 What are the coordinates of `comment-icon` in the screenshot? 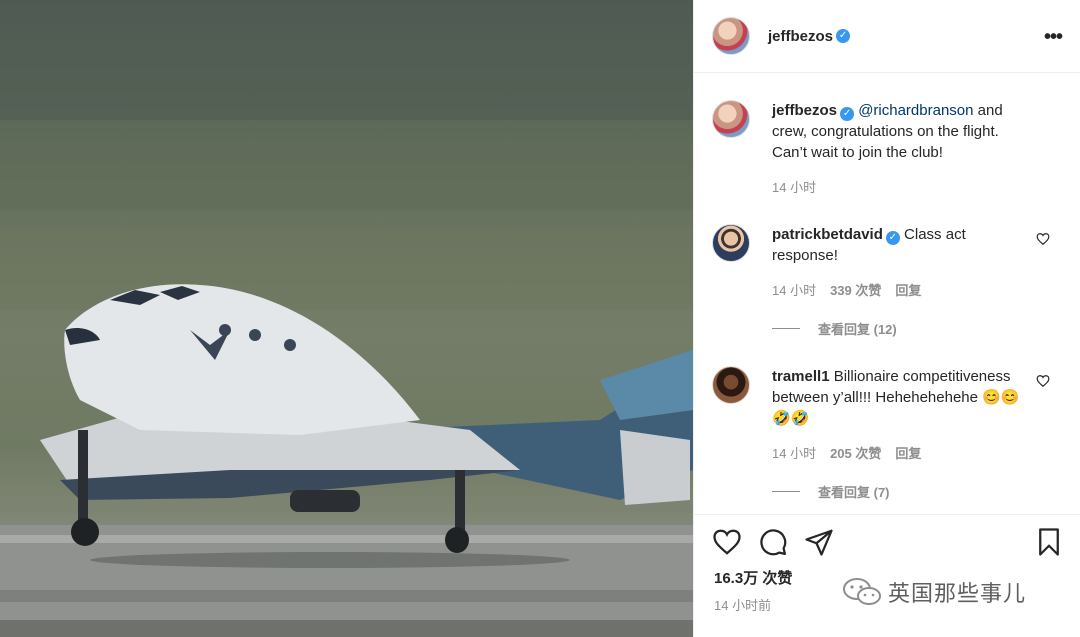 It's located at (773, 542).